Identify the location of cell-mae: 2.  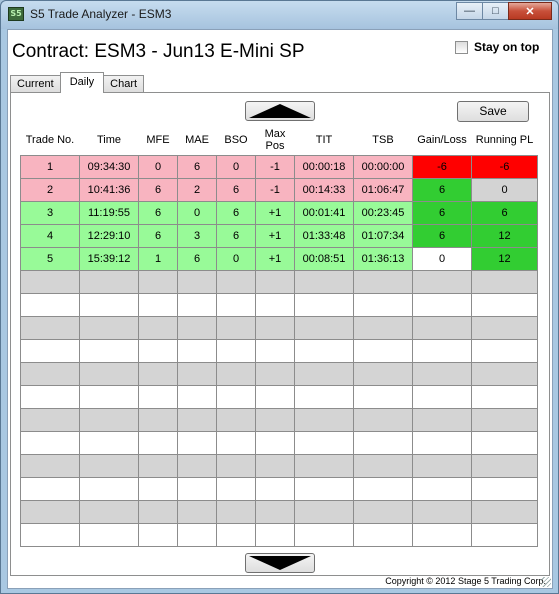
(197, 189).